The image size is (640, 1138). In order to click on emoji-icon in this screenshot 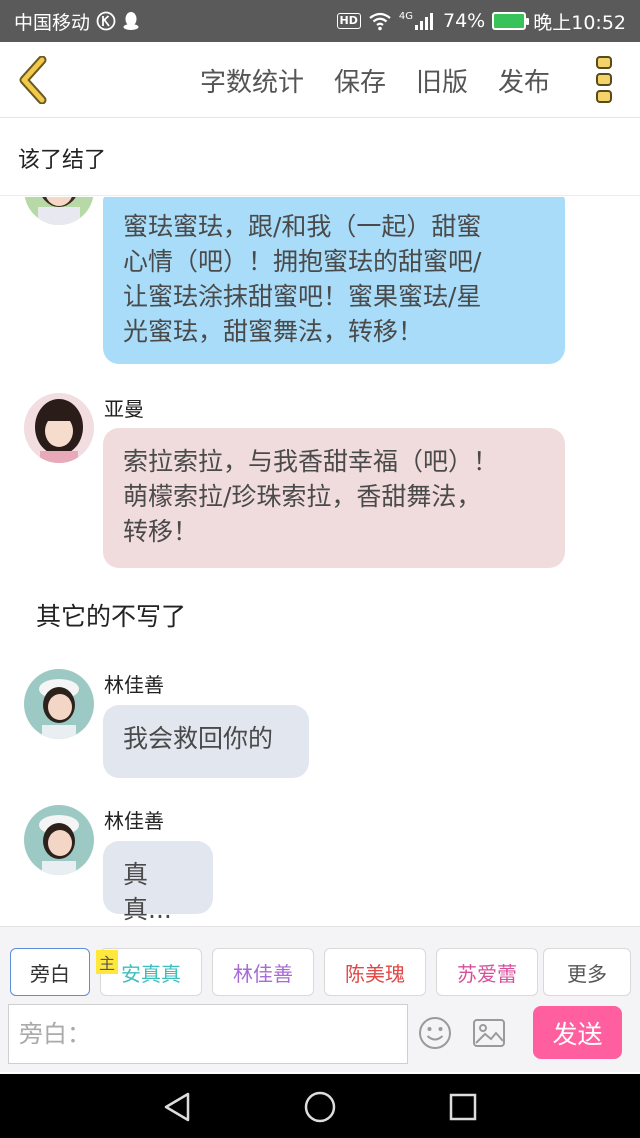, I will do `click(435, 1033)`.